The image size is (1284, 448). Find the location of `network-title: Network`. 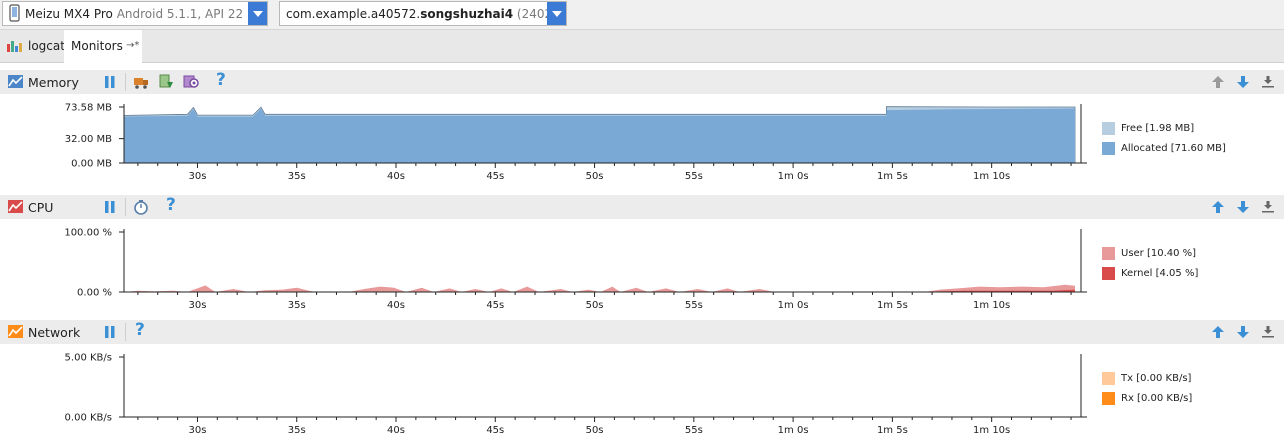

network-title: Network is located at coordinates (54, 332).